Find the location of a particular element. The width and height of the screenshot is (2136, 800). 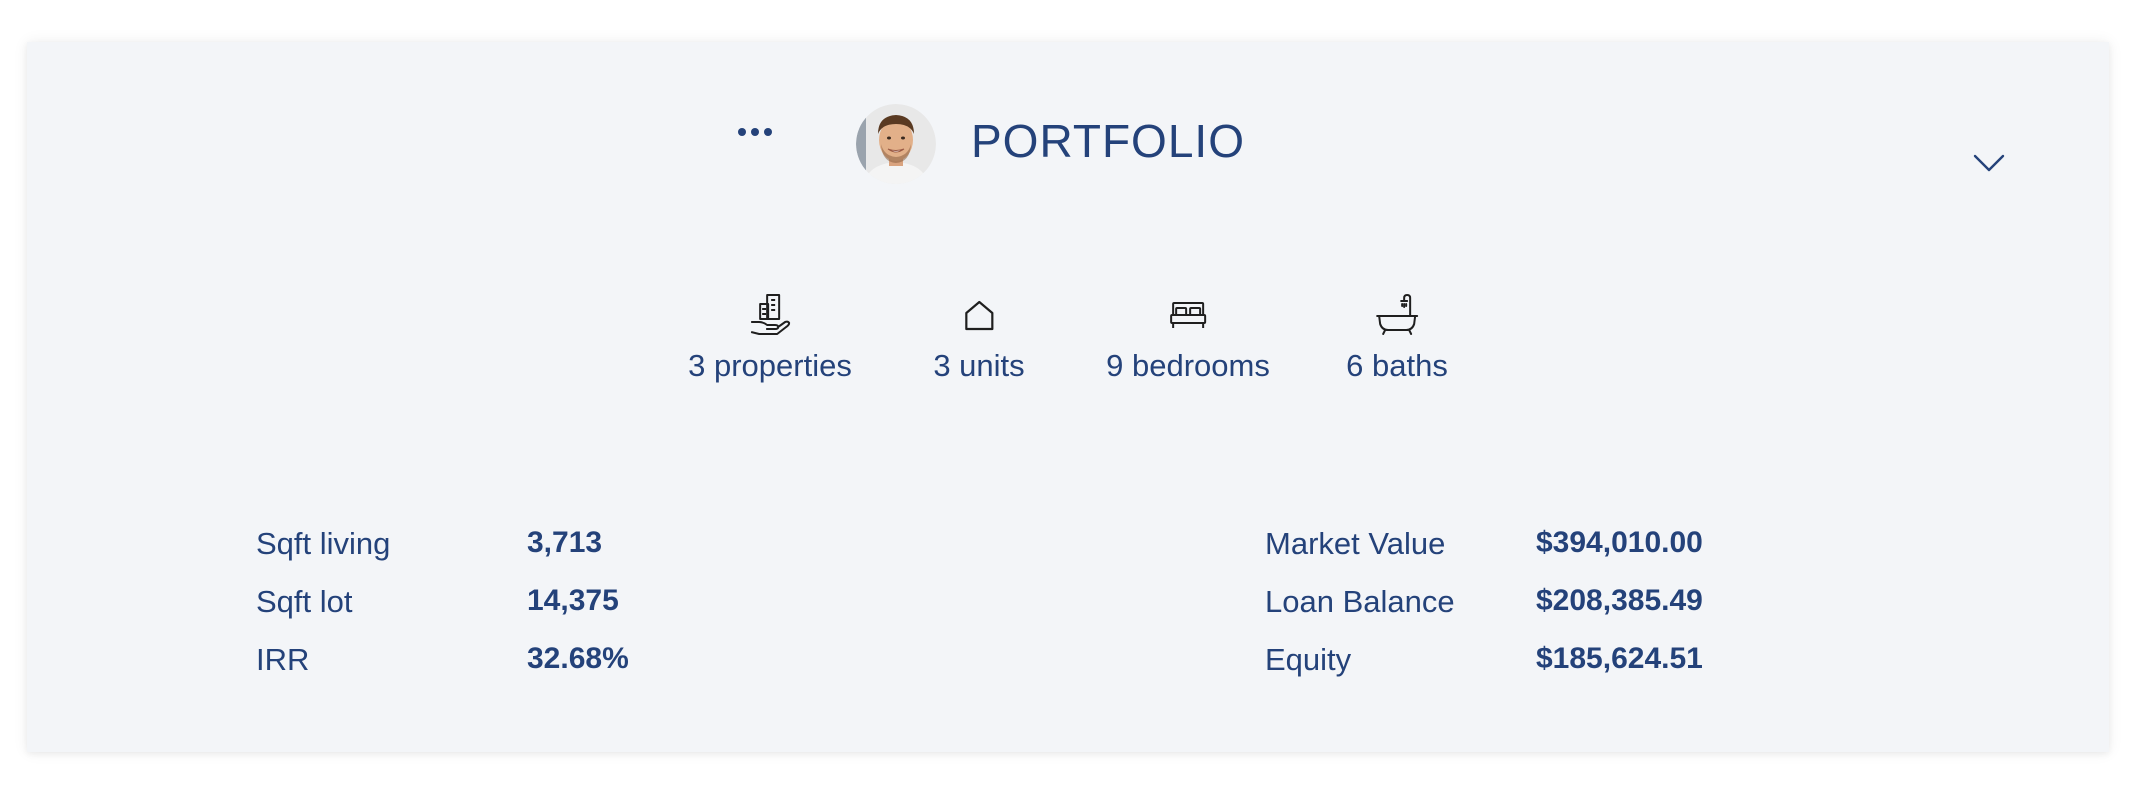

collapse-button is located at coordinates (1989, 163).